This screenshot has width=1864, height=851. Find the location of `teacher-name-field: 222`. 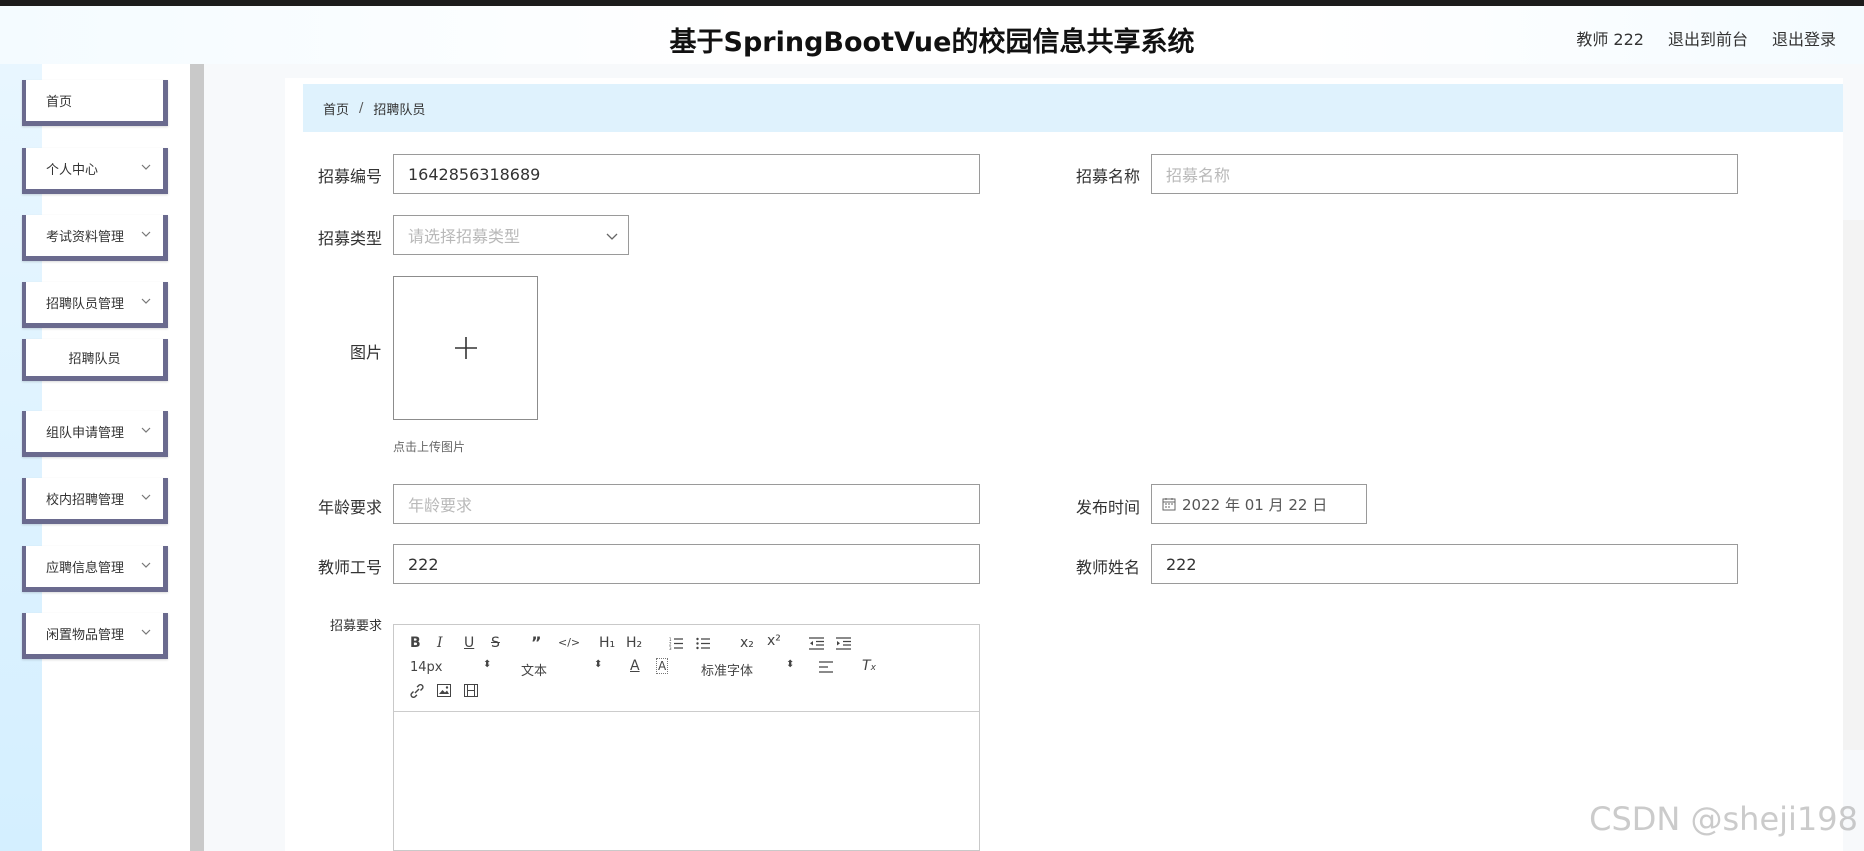

teacher-name-field: 222 is located at coordinates (1444, 564).